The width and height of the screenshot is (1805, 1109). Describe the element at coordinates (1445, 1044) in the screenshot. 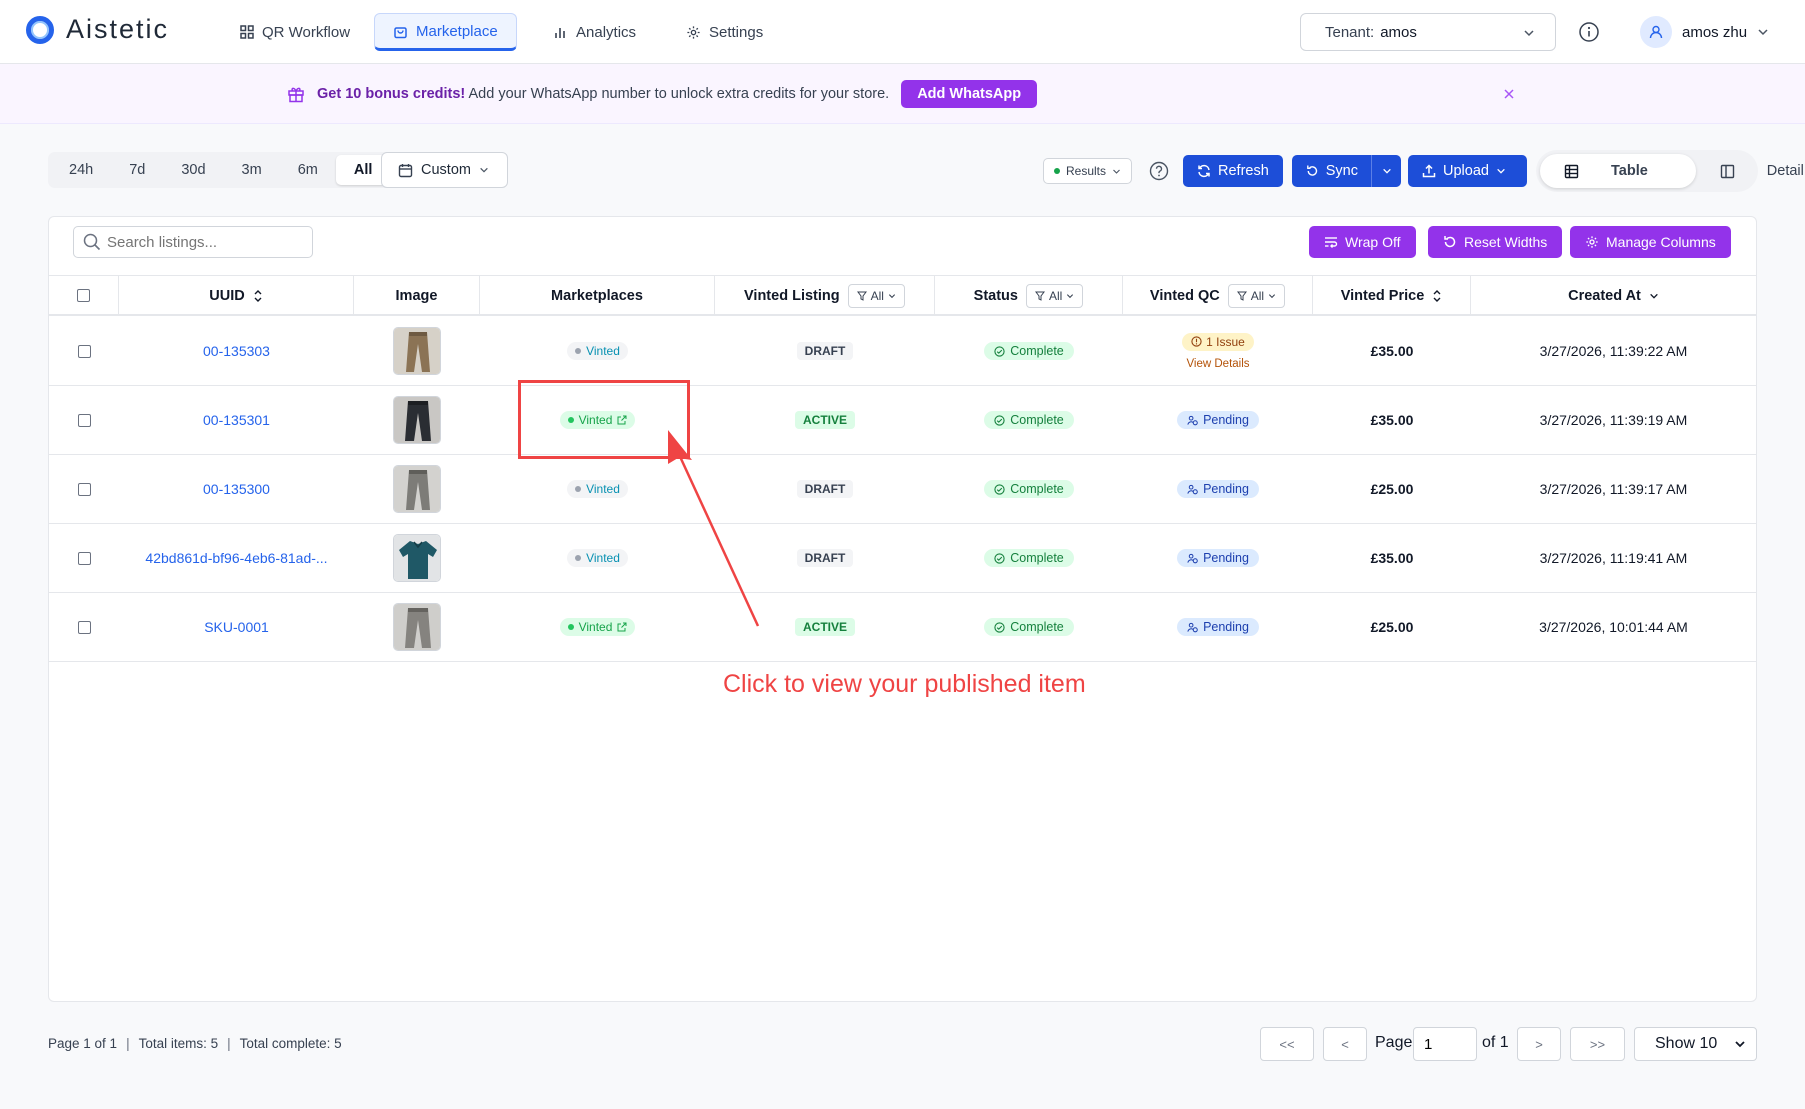

I see `page-number-input` at that location.